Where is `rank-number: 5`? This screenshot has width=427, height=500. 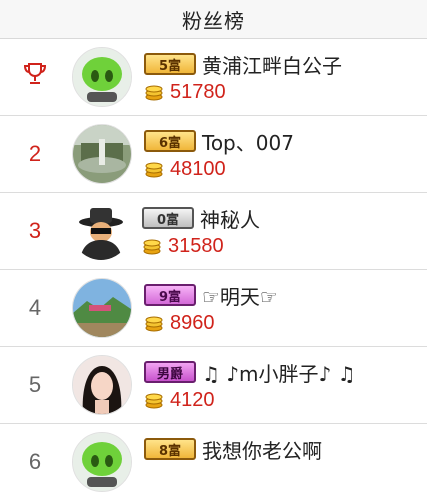 rank-number: 5 is located at coordinates (35, 384).